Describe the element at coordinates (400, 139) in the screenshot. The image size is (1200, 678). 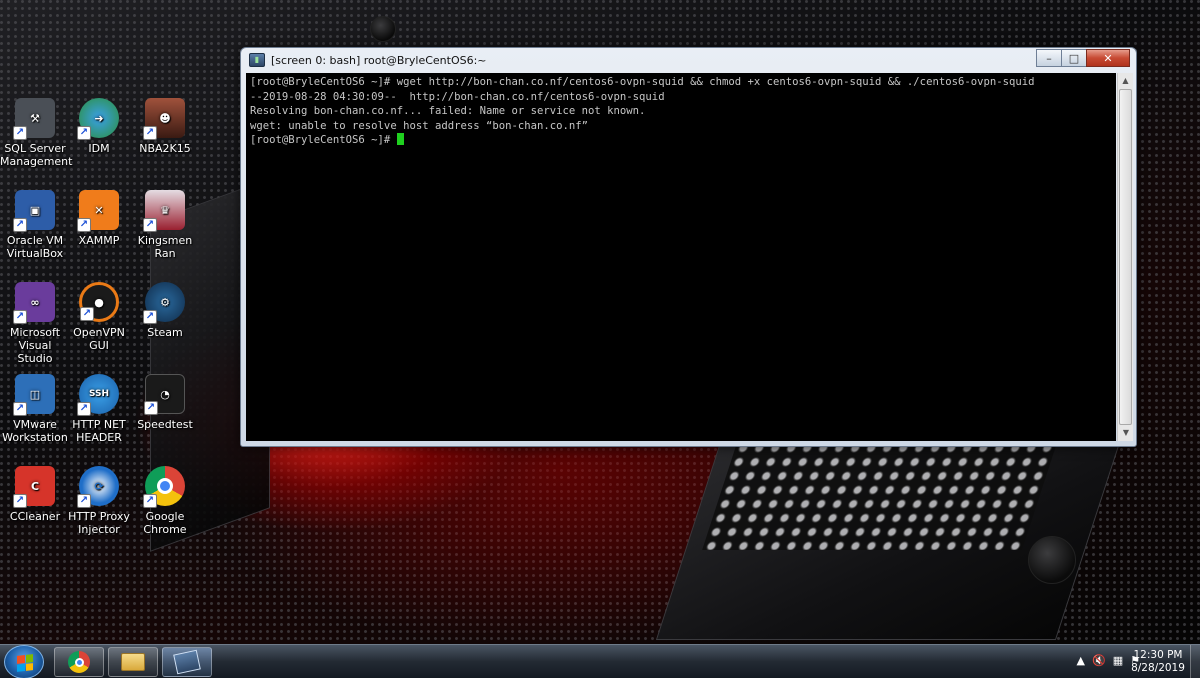
I see `terminal-cursor` at that location.